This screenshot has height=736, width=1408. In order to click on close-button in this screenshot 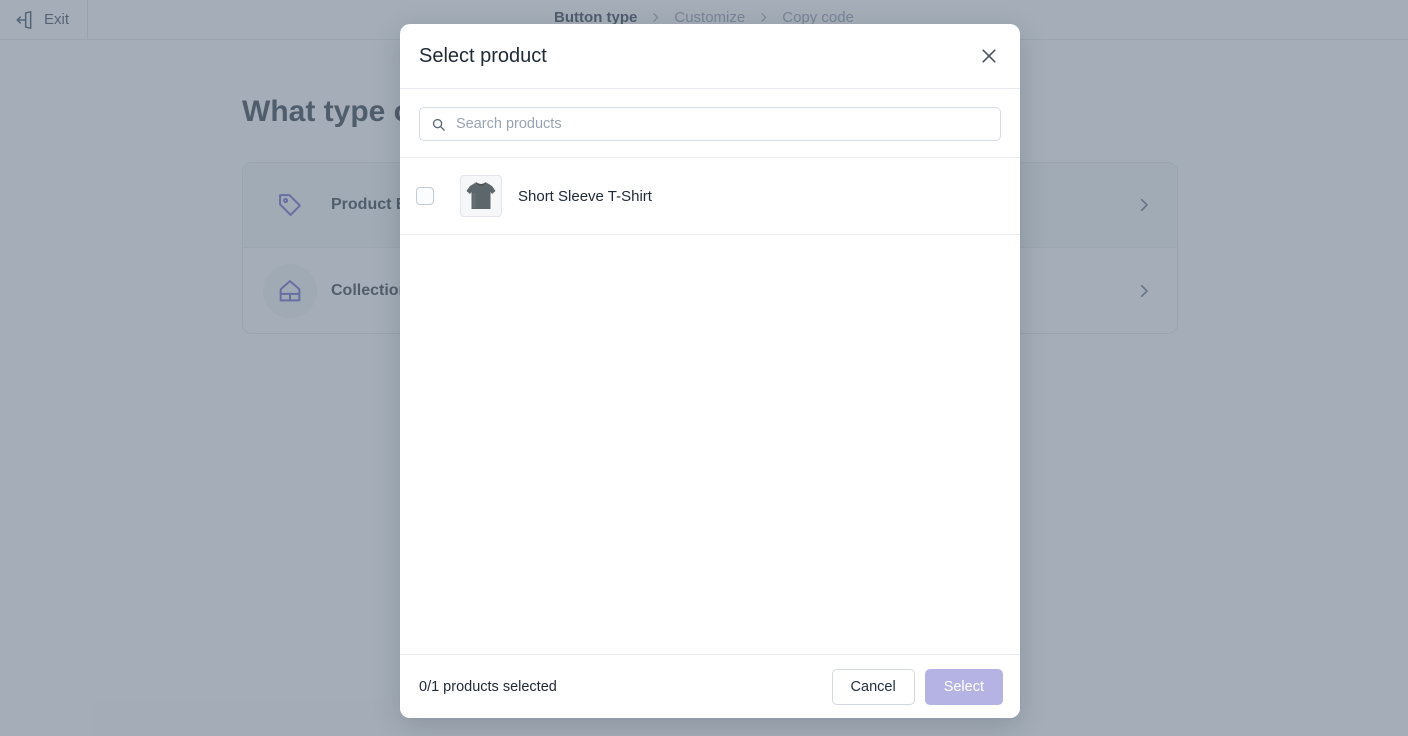, I will do `click(989, 56)`.